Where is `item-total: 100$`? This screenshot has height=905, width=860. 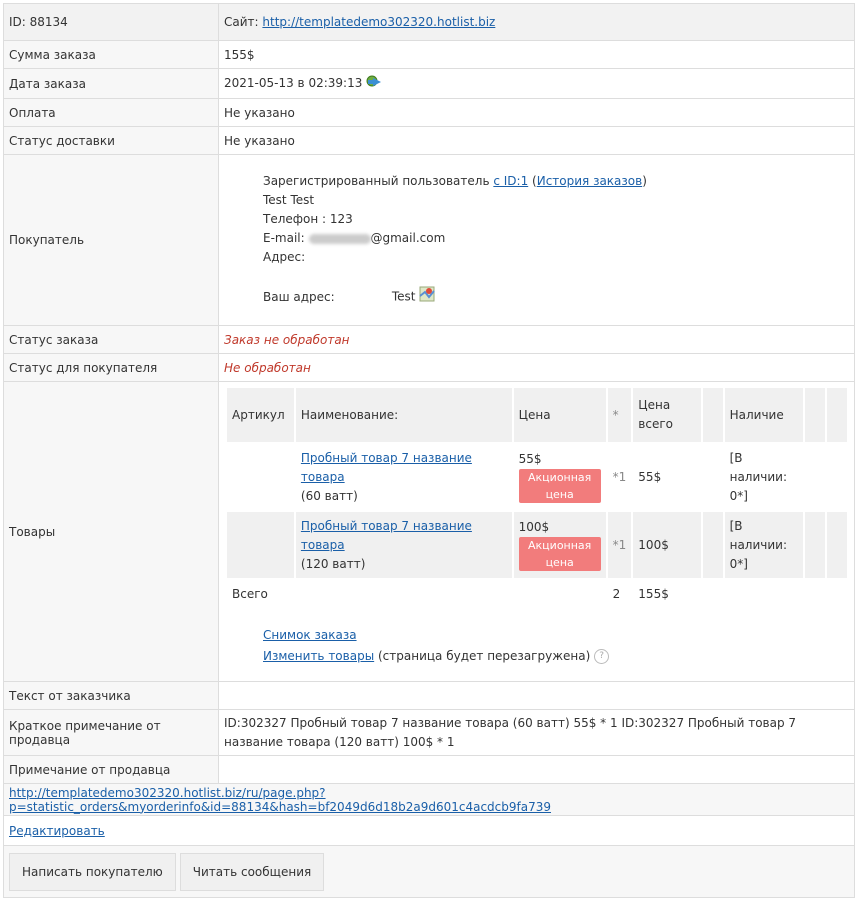
item-total: 100$ is located at coordinates (667, 545).